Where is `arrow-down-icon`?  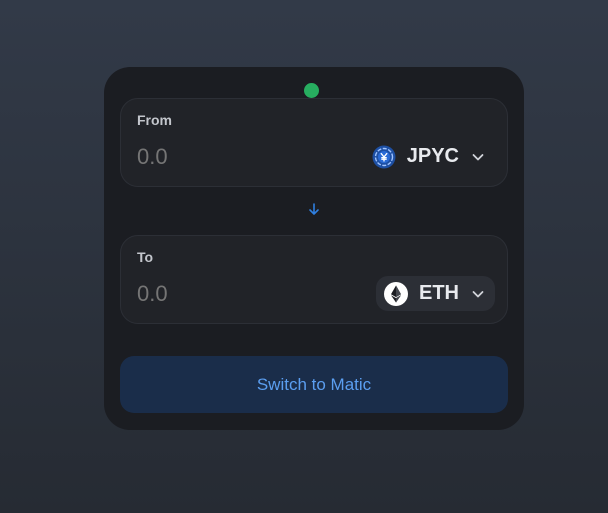 arrow-down-icon is located at coordinates (314, 209).